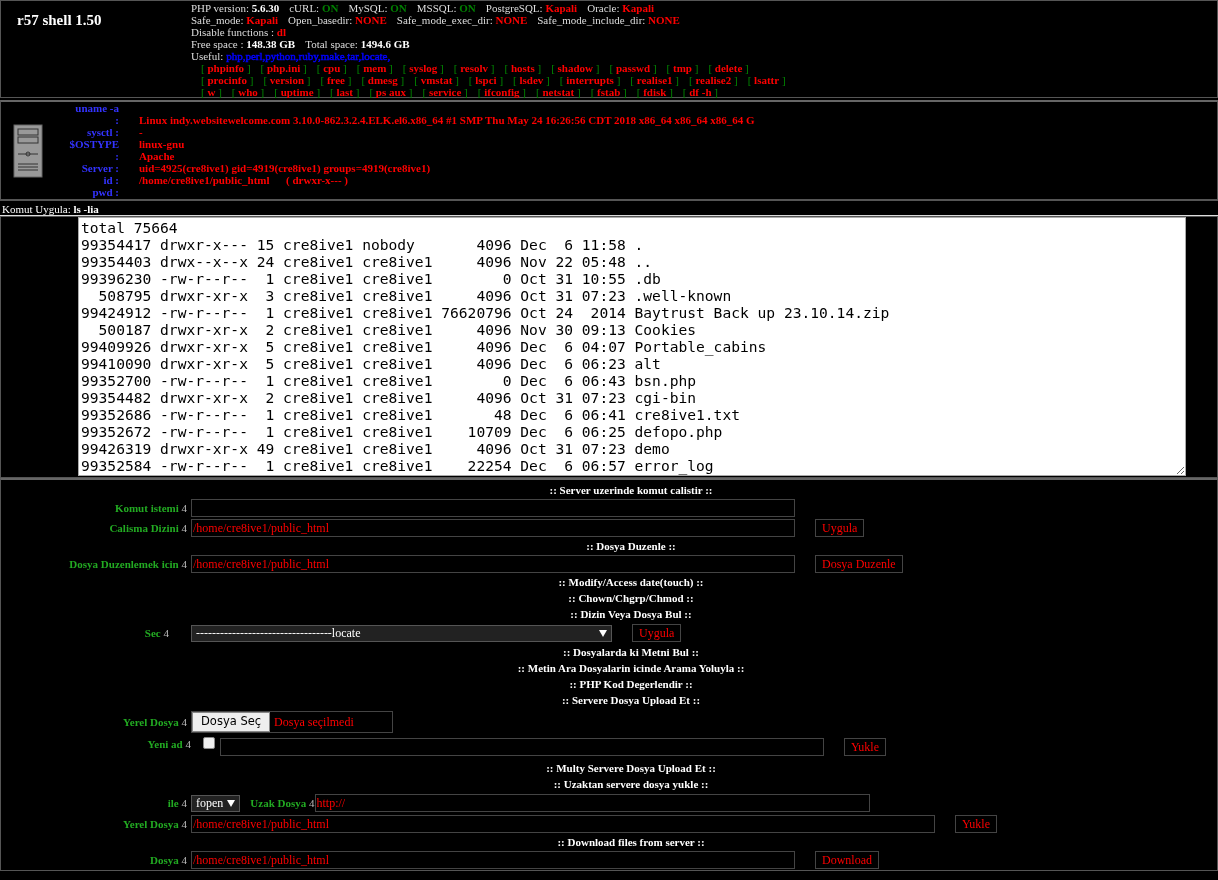  I want to click on command-link: [ delete ], so click(728, 68).